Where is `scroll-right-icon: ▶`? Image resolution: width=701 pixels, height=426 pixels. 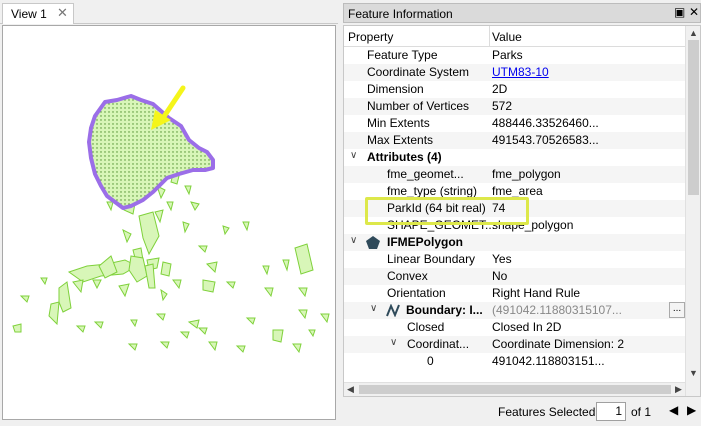 scroll-right-icon: ▶ is located at coordinates (678, 389).